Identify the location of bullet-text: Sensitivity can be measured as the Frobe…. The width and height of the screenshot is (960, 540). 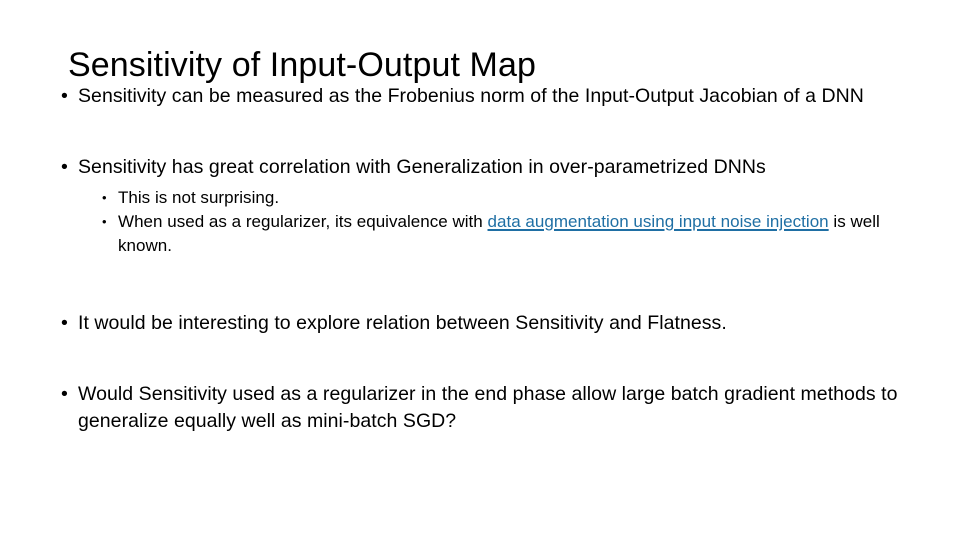
(471, 96).